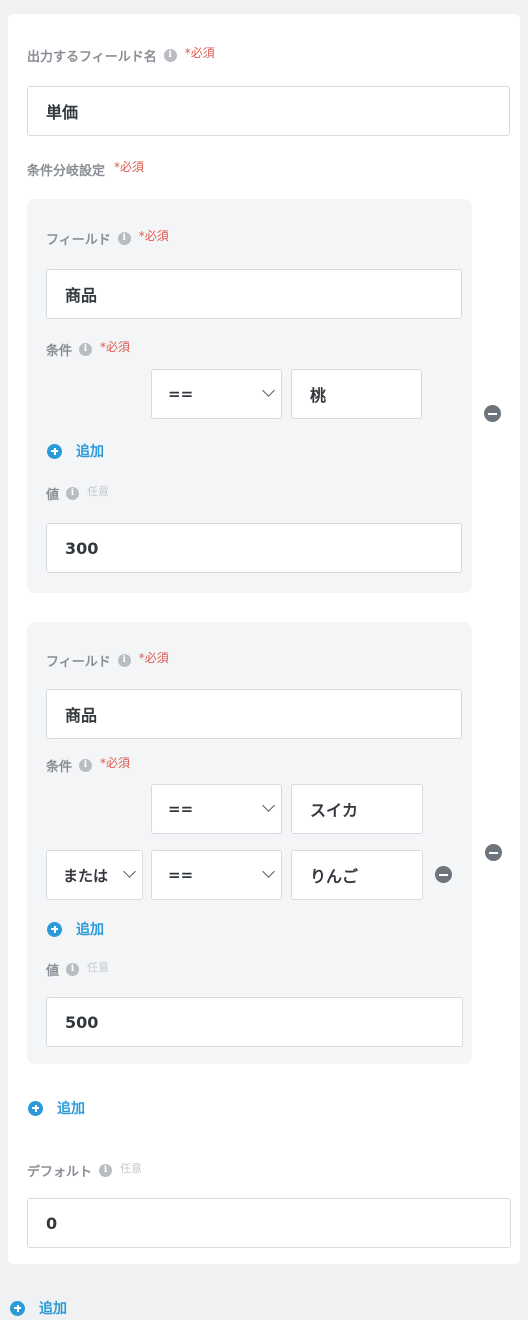 Image resolution: width=528 pixels, height=1320 pixels. I want to click on logic-select: または, so click(94, 875).